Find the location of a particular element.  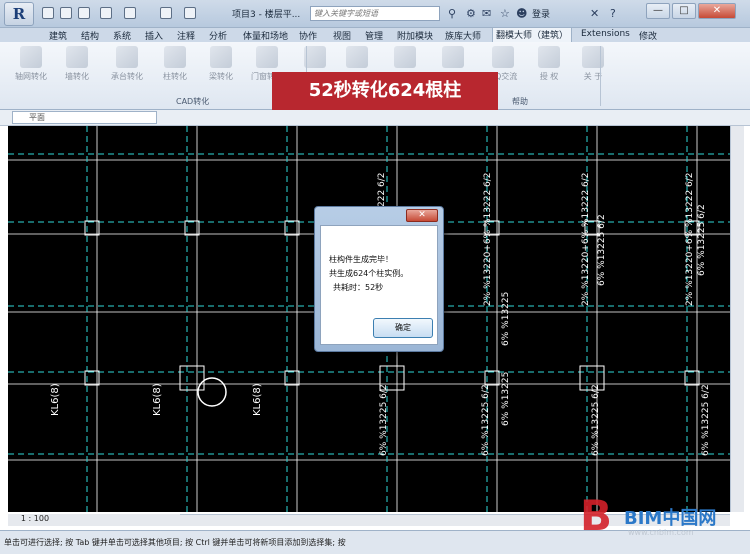

open-icon is located at coordinates (48, 13).